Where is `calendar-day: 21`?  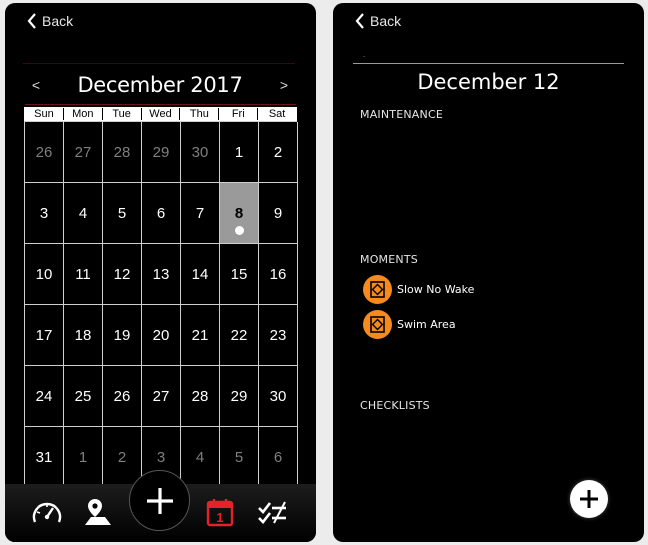
calendar-day: 21 is located at coordinates (200, 335).